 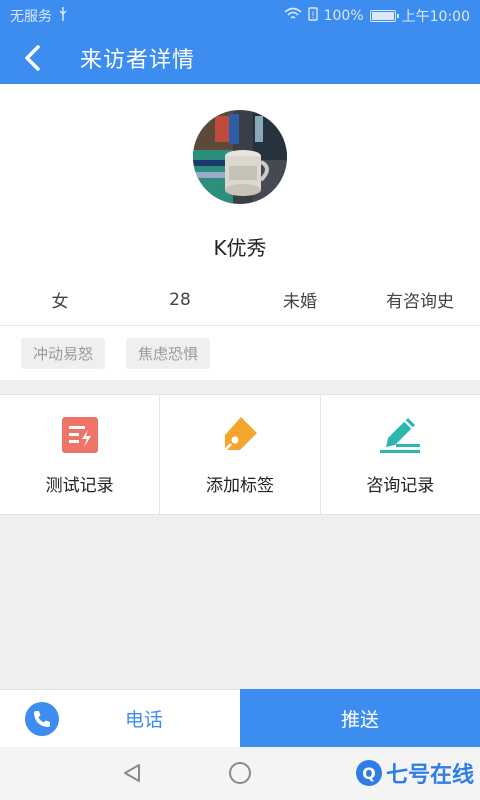 I want to click on usb-icon, so click(x=63, y=16).